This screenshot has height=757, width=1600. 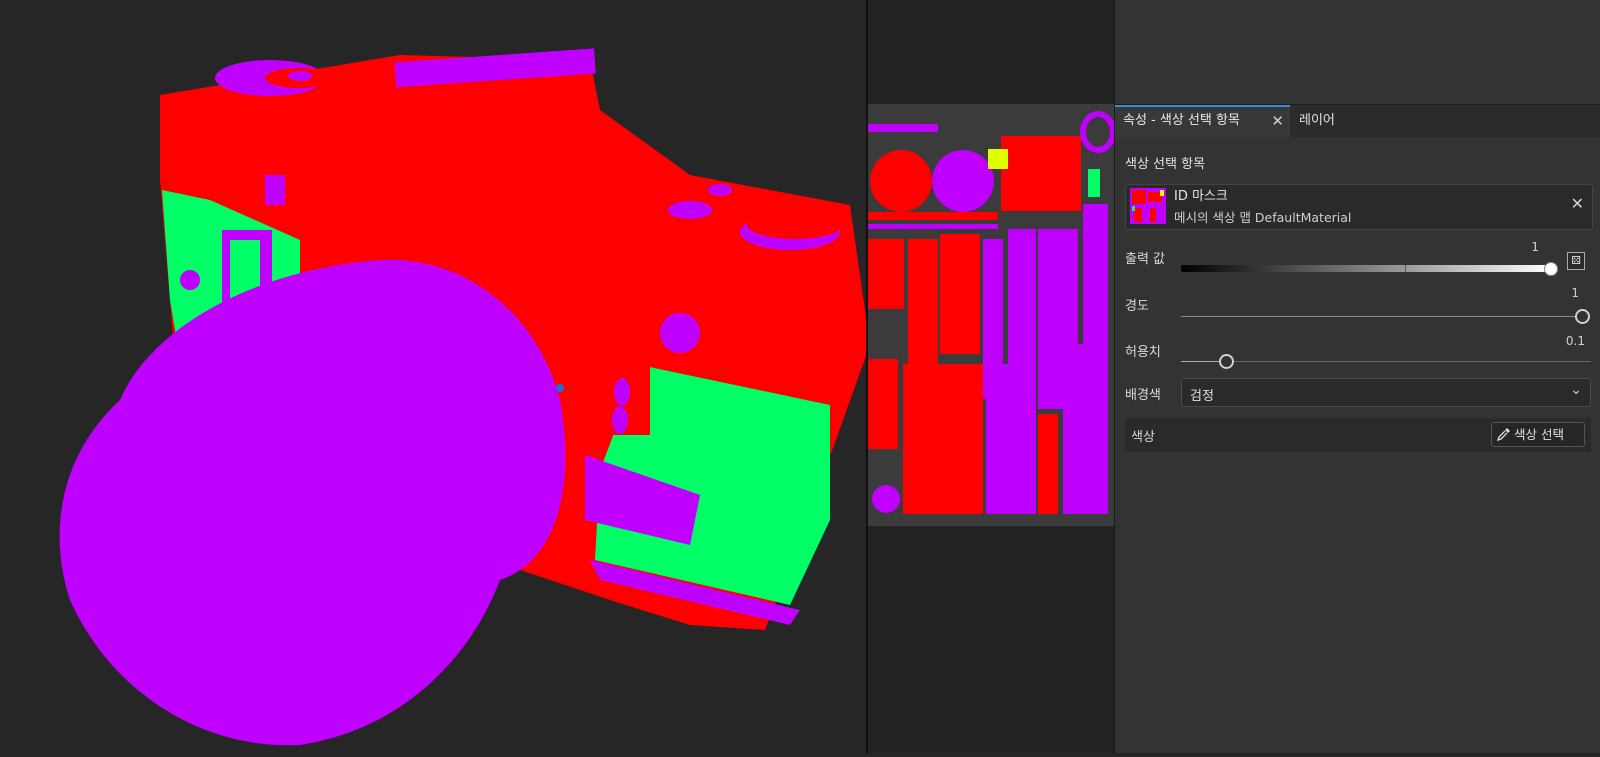 What do you see at coordinates (1137, 306) in the screenshot?
I see `hardness-label: 경도` at bounding box center [1137, 306].